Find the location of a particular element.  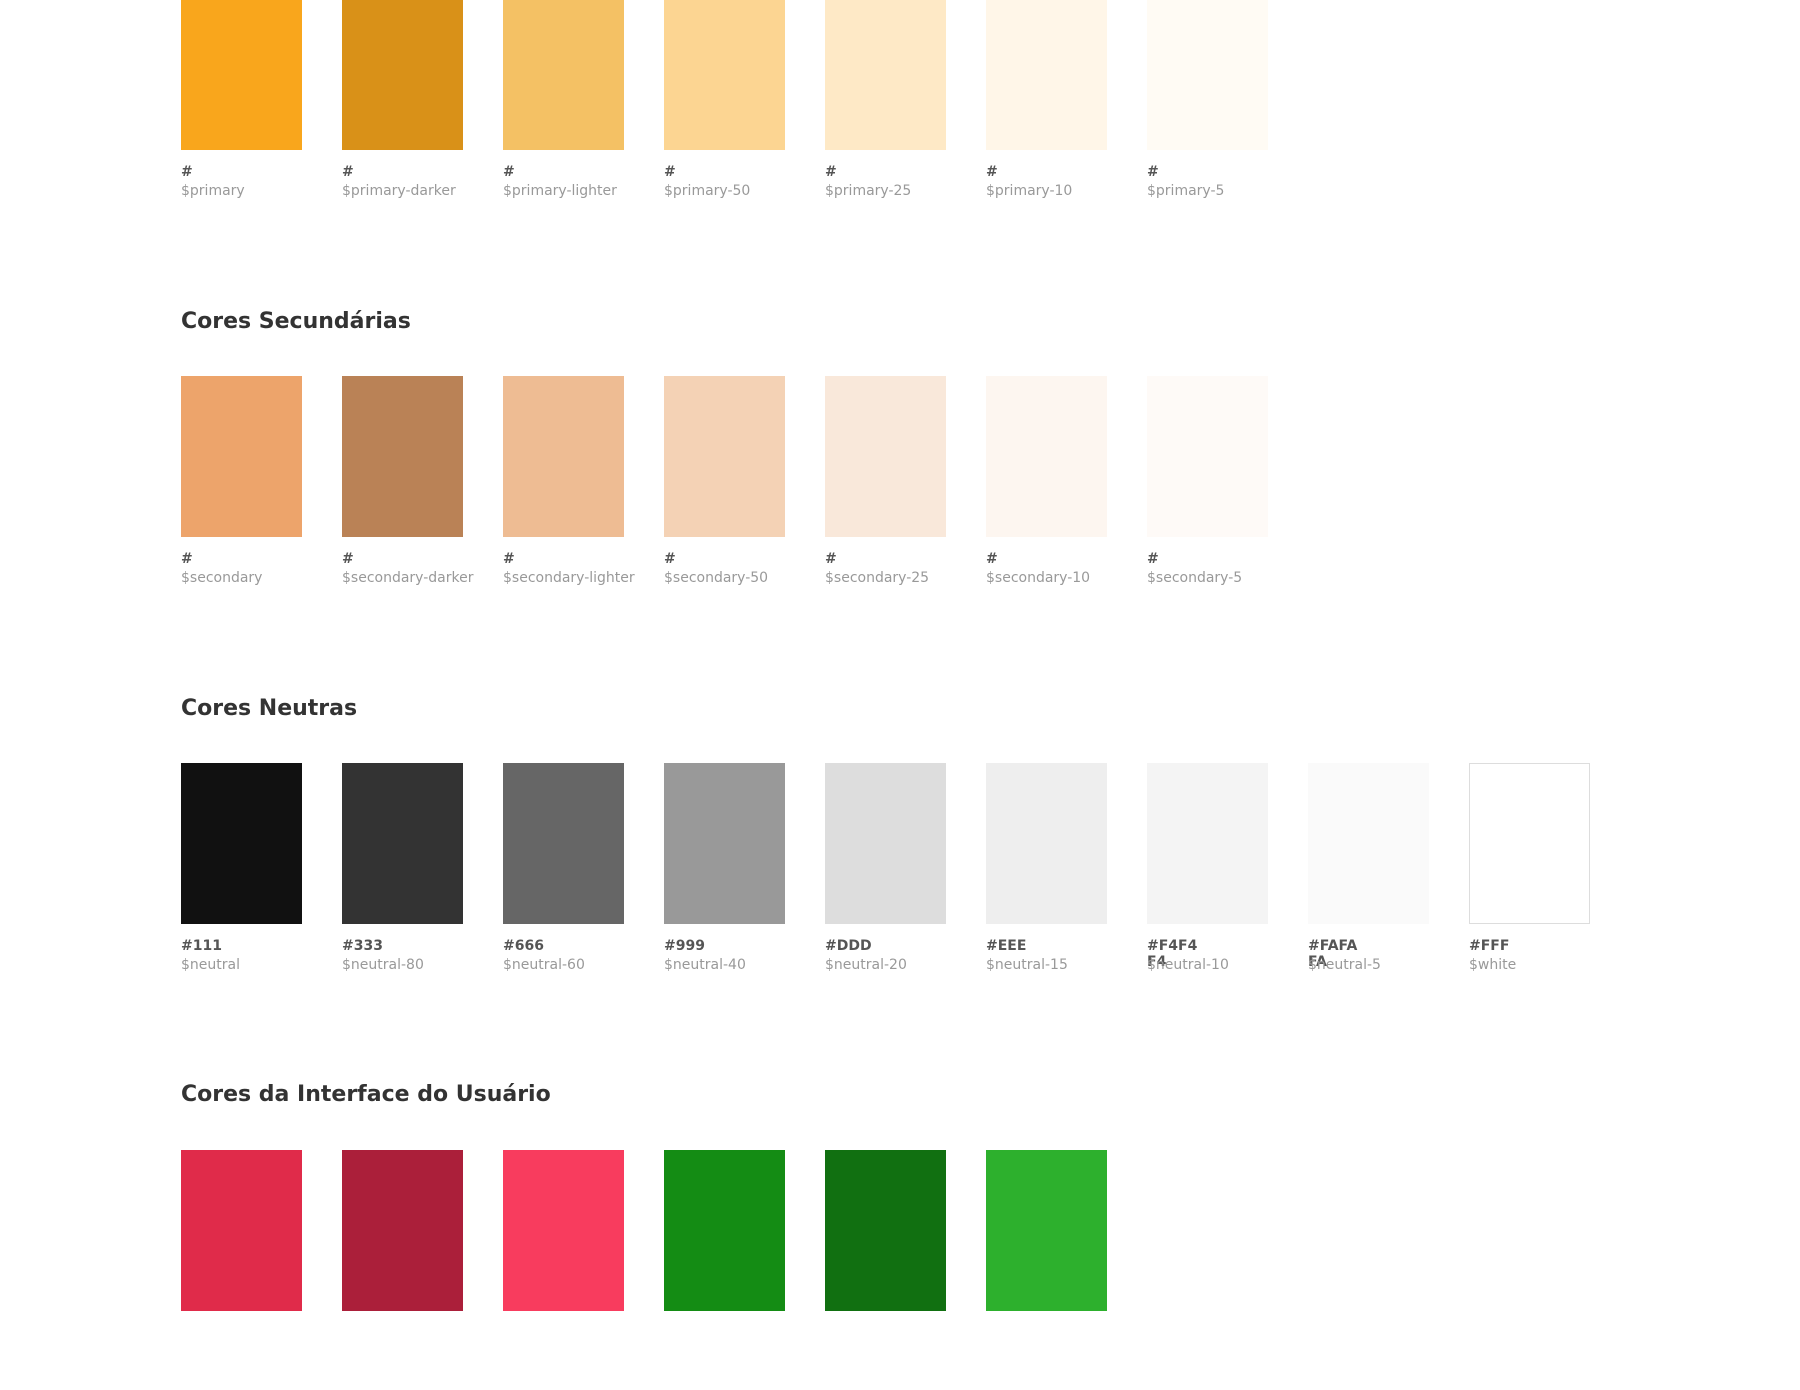

color-hex-label: #999 is located at coordinates (684, 946).